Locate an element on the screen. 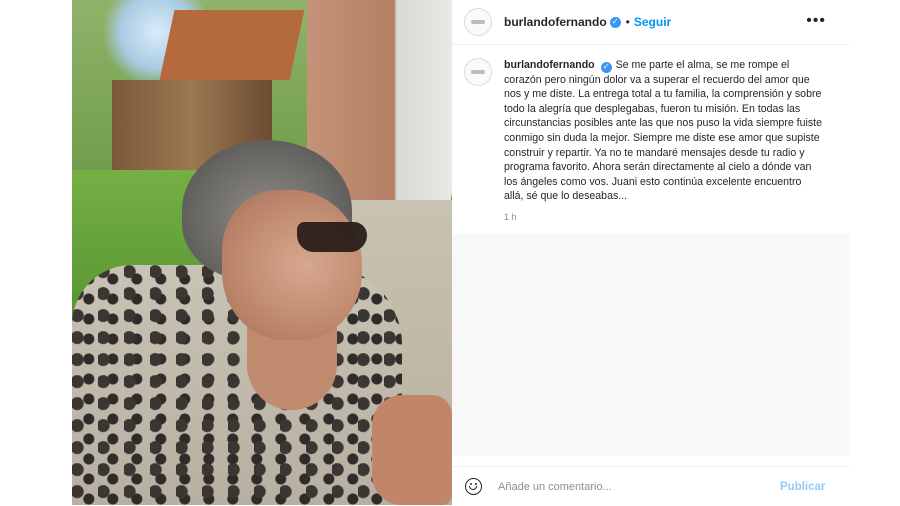  follow-button: Seguir is located at coordinates (652, 22).